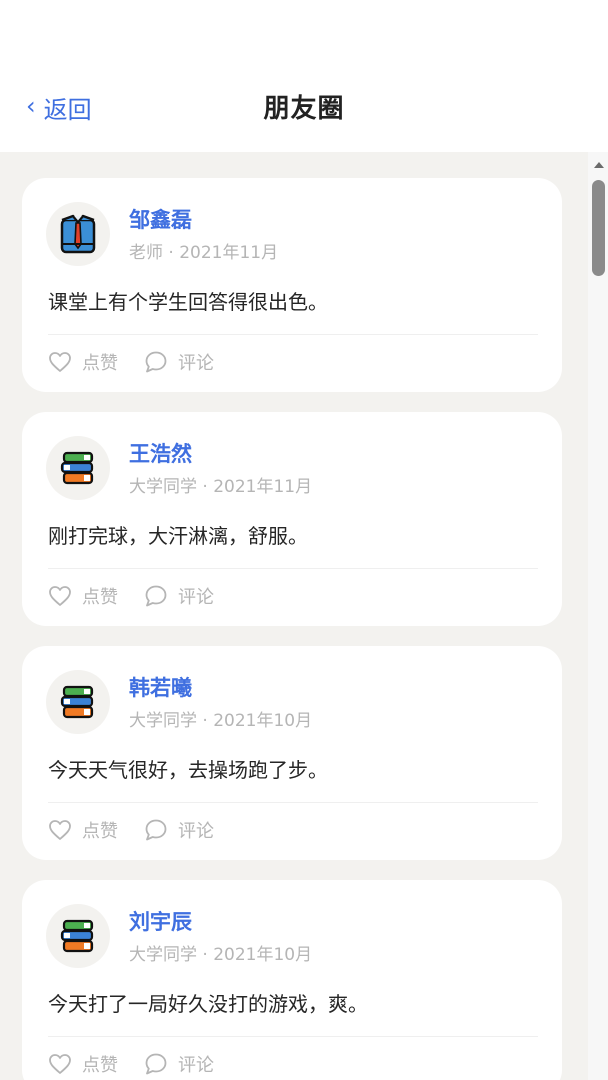  I want to click on shirt-tie-icon, so click(78, 234).